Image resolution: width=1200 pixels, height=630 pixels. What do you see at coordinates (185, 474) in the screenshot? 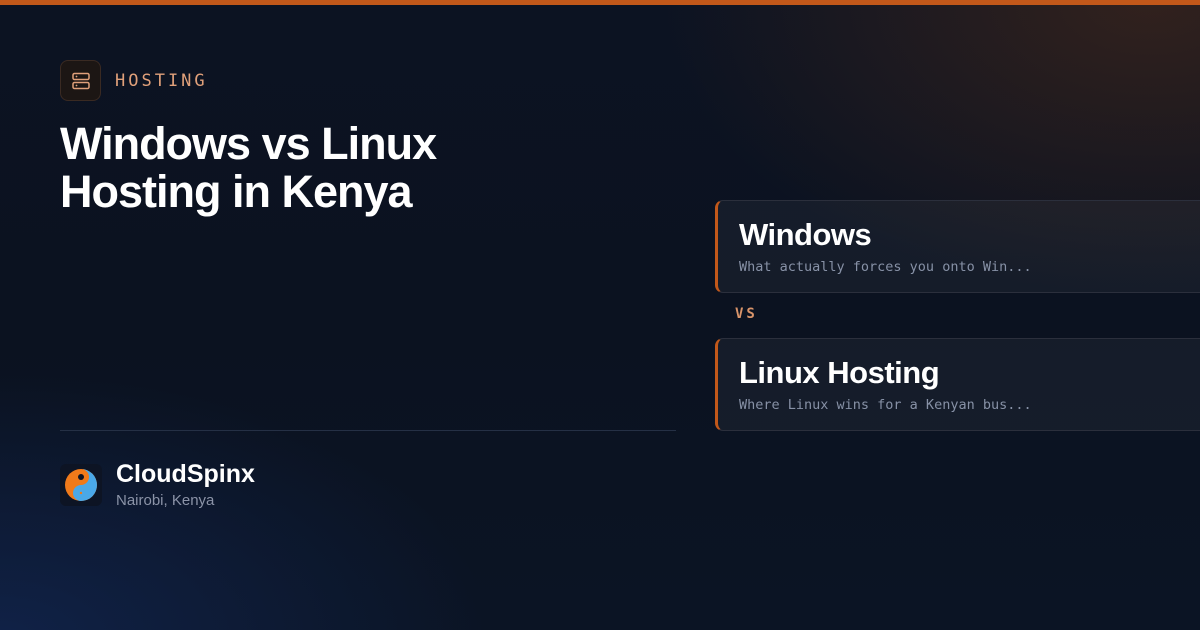
I see `brand-name: CloudSpinx` at bounding box center [185, 474].